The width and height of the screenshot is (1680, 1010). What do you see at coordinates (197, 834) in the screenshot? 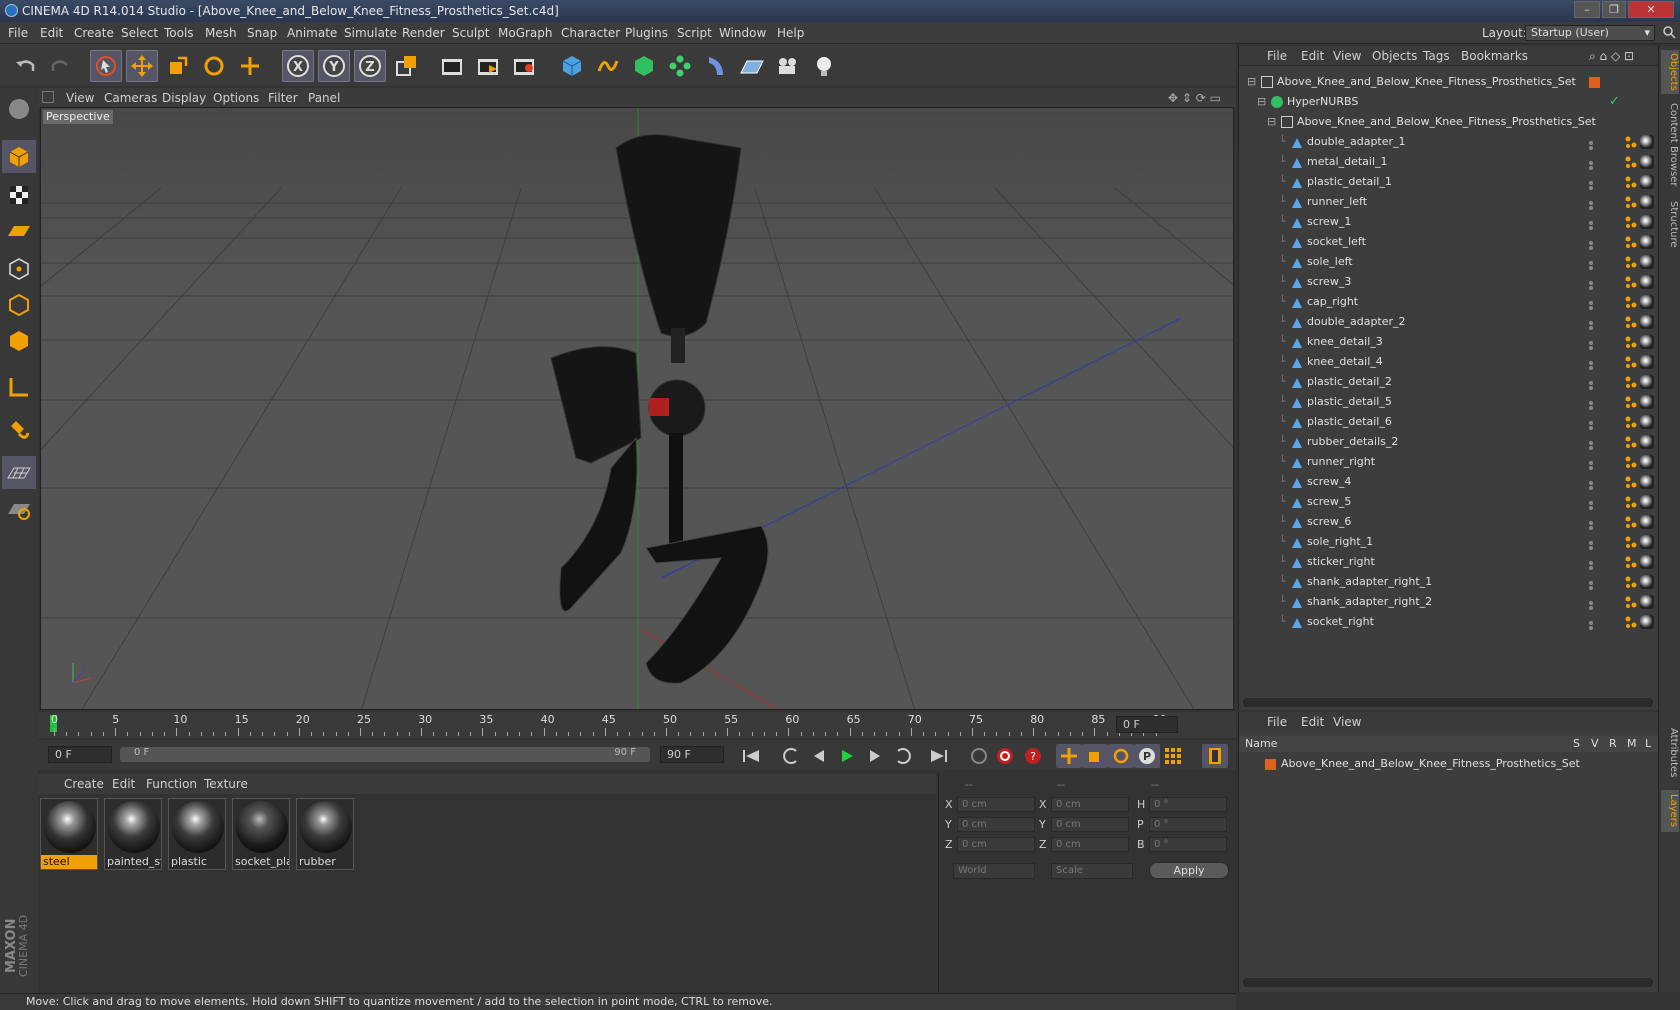
I see `material-plastic: plastic` at bounding box center [197, 834].